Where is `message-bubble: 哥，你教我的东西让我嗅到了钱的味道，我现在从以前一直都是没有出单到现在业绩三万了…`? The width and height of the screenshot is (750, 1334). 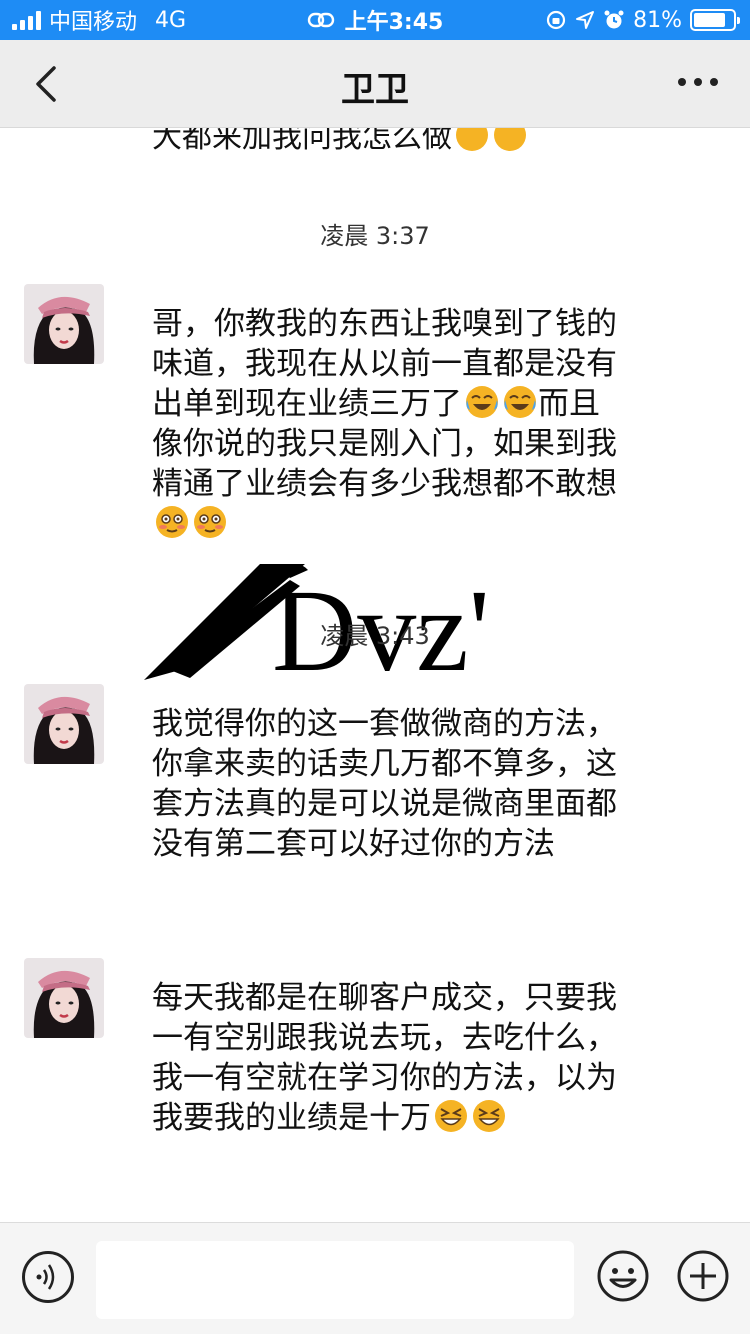
message-bubble: 哥，你教我的东西让我嗅到了钱的味道，我现在从以前一直都是没有出单到现在业绩三万了… is located at coordinates (387, 424).